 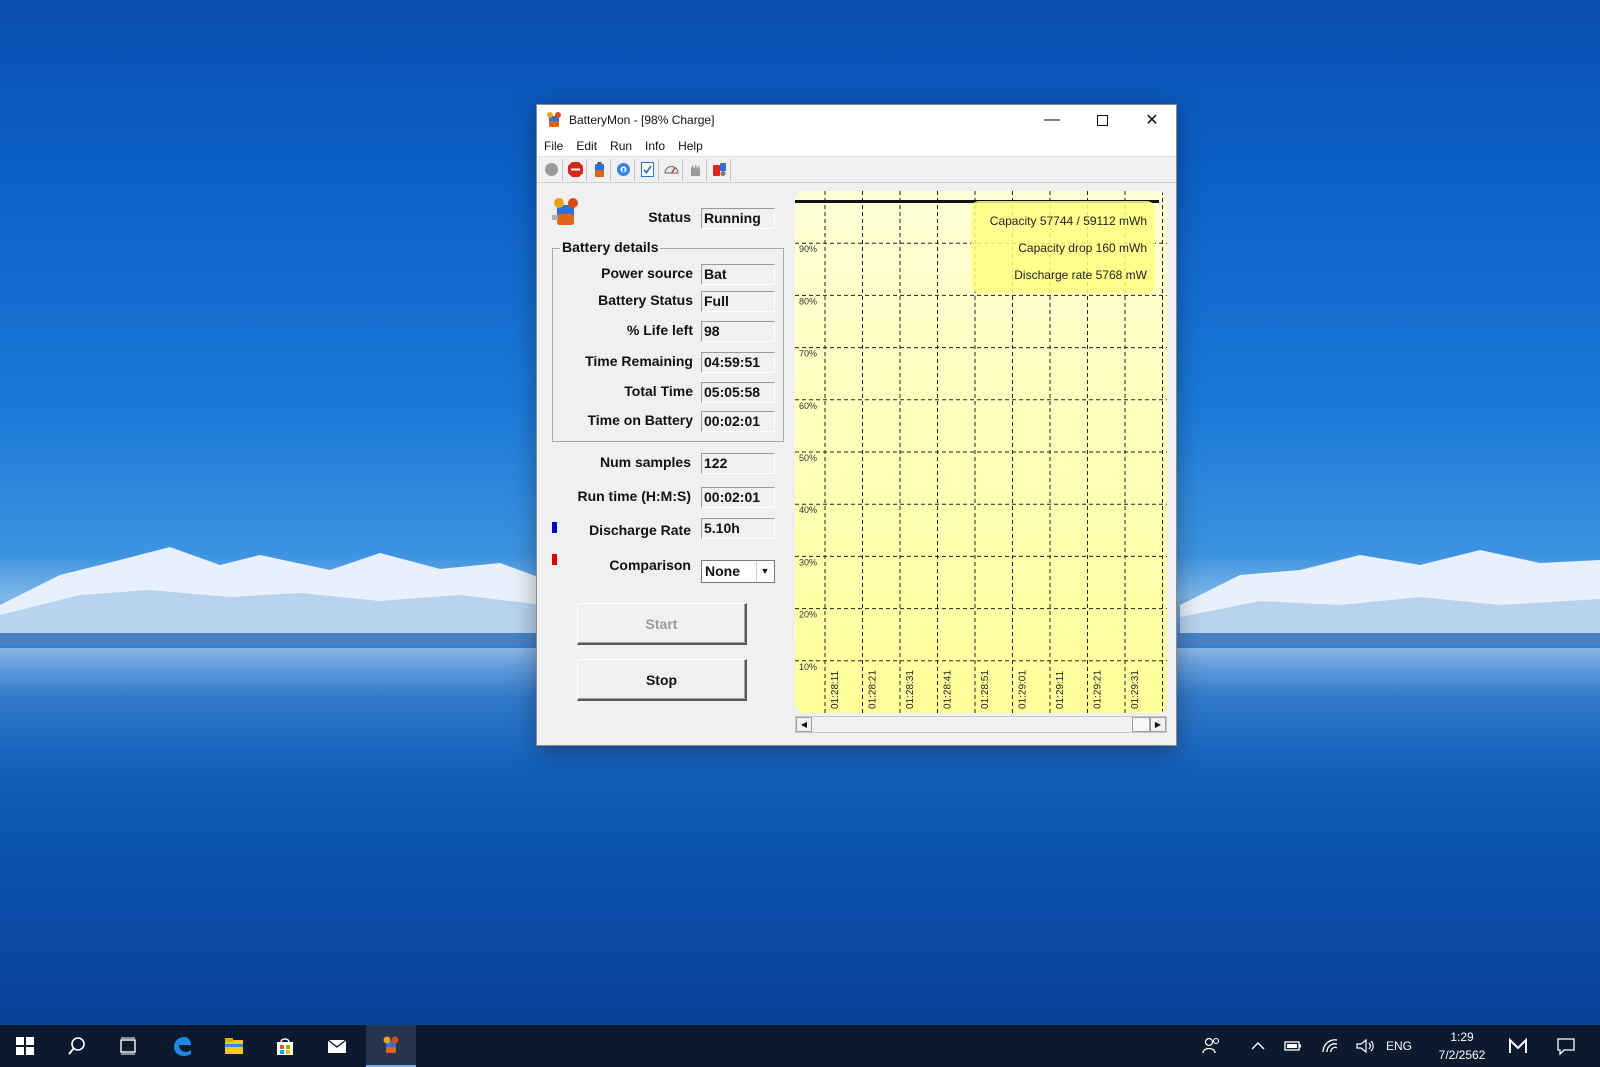 I want to click on scroll-right-button: ▶, so click(x=1158, y=724).